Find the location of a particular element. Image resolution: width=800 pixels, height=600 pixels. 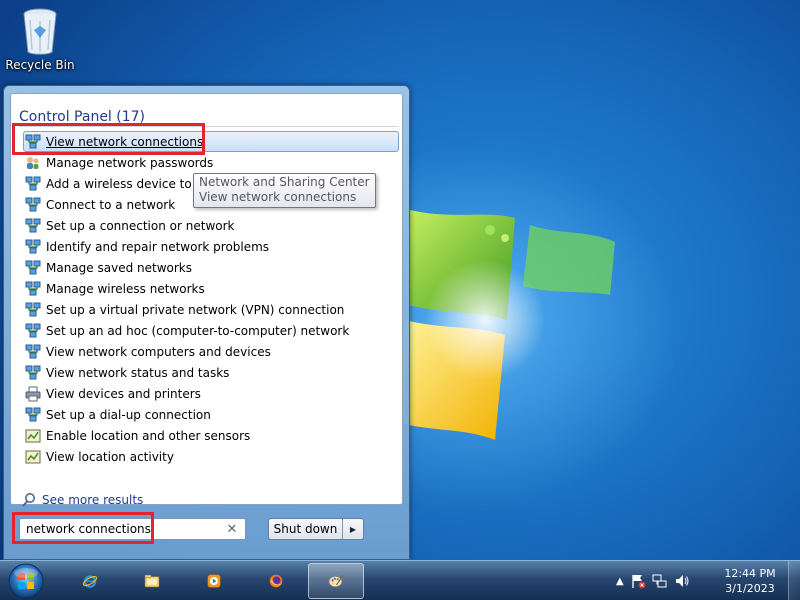

start-button-icon is located at coordinates (26, 581).